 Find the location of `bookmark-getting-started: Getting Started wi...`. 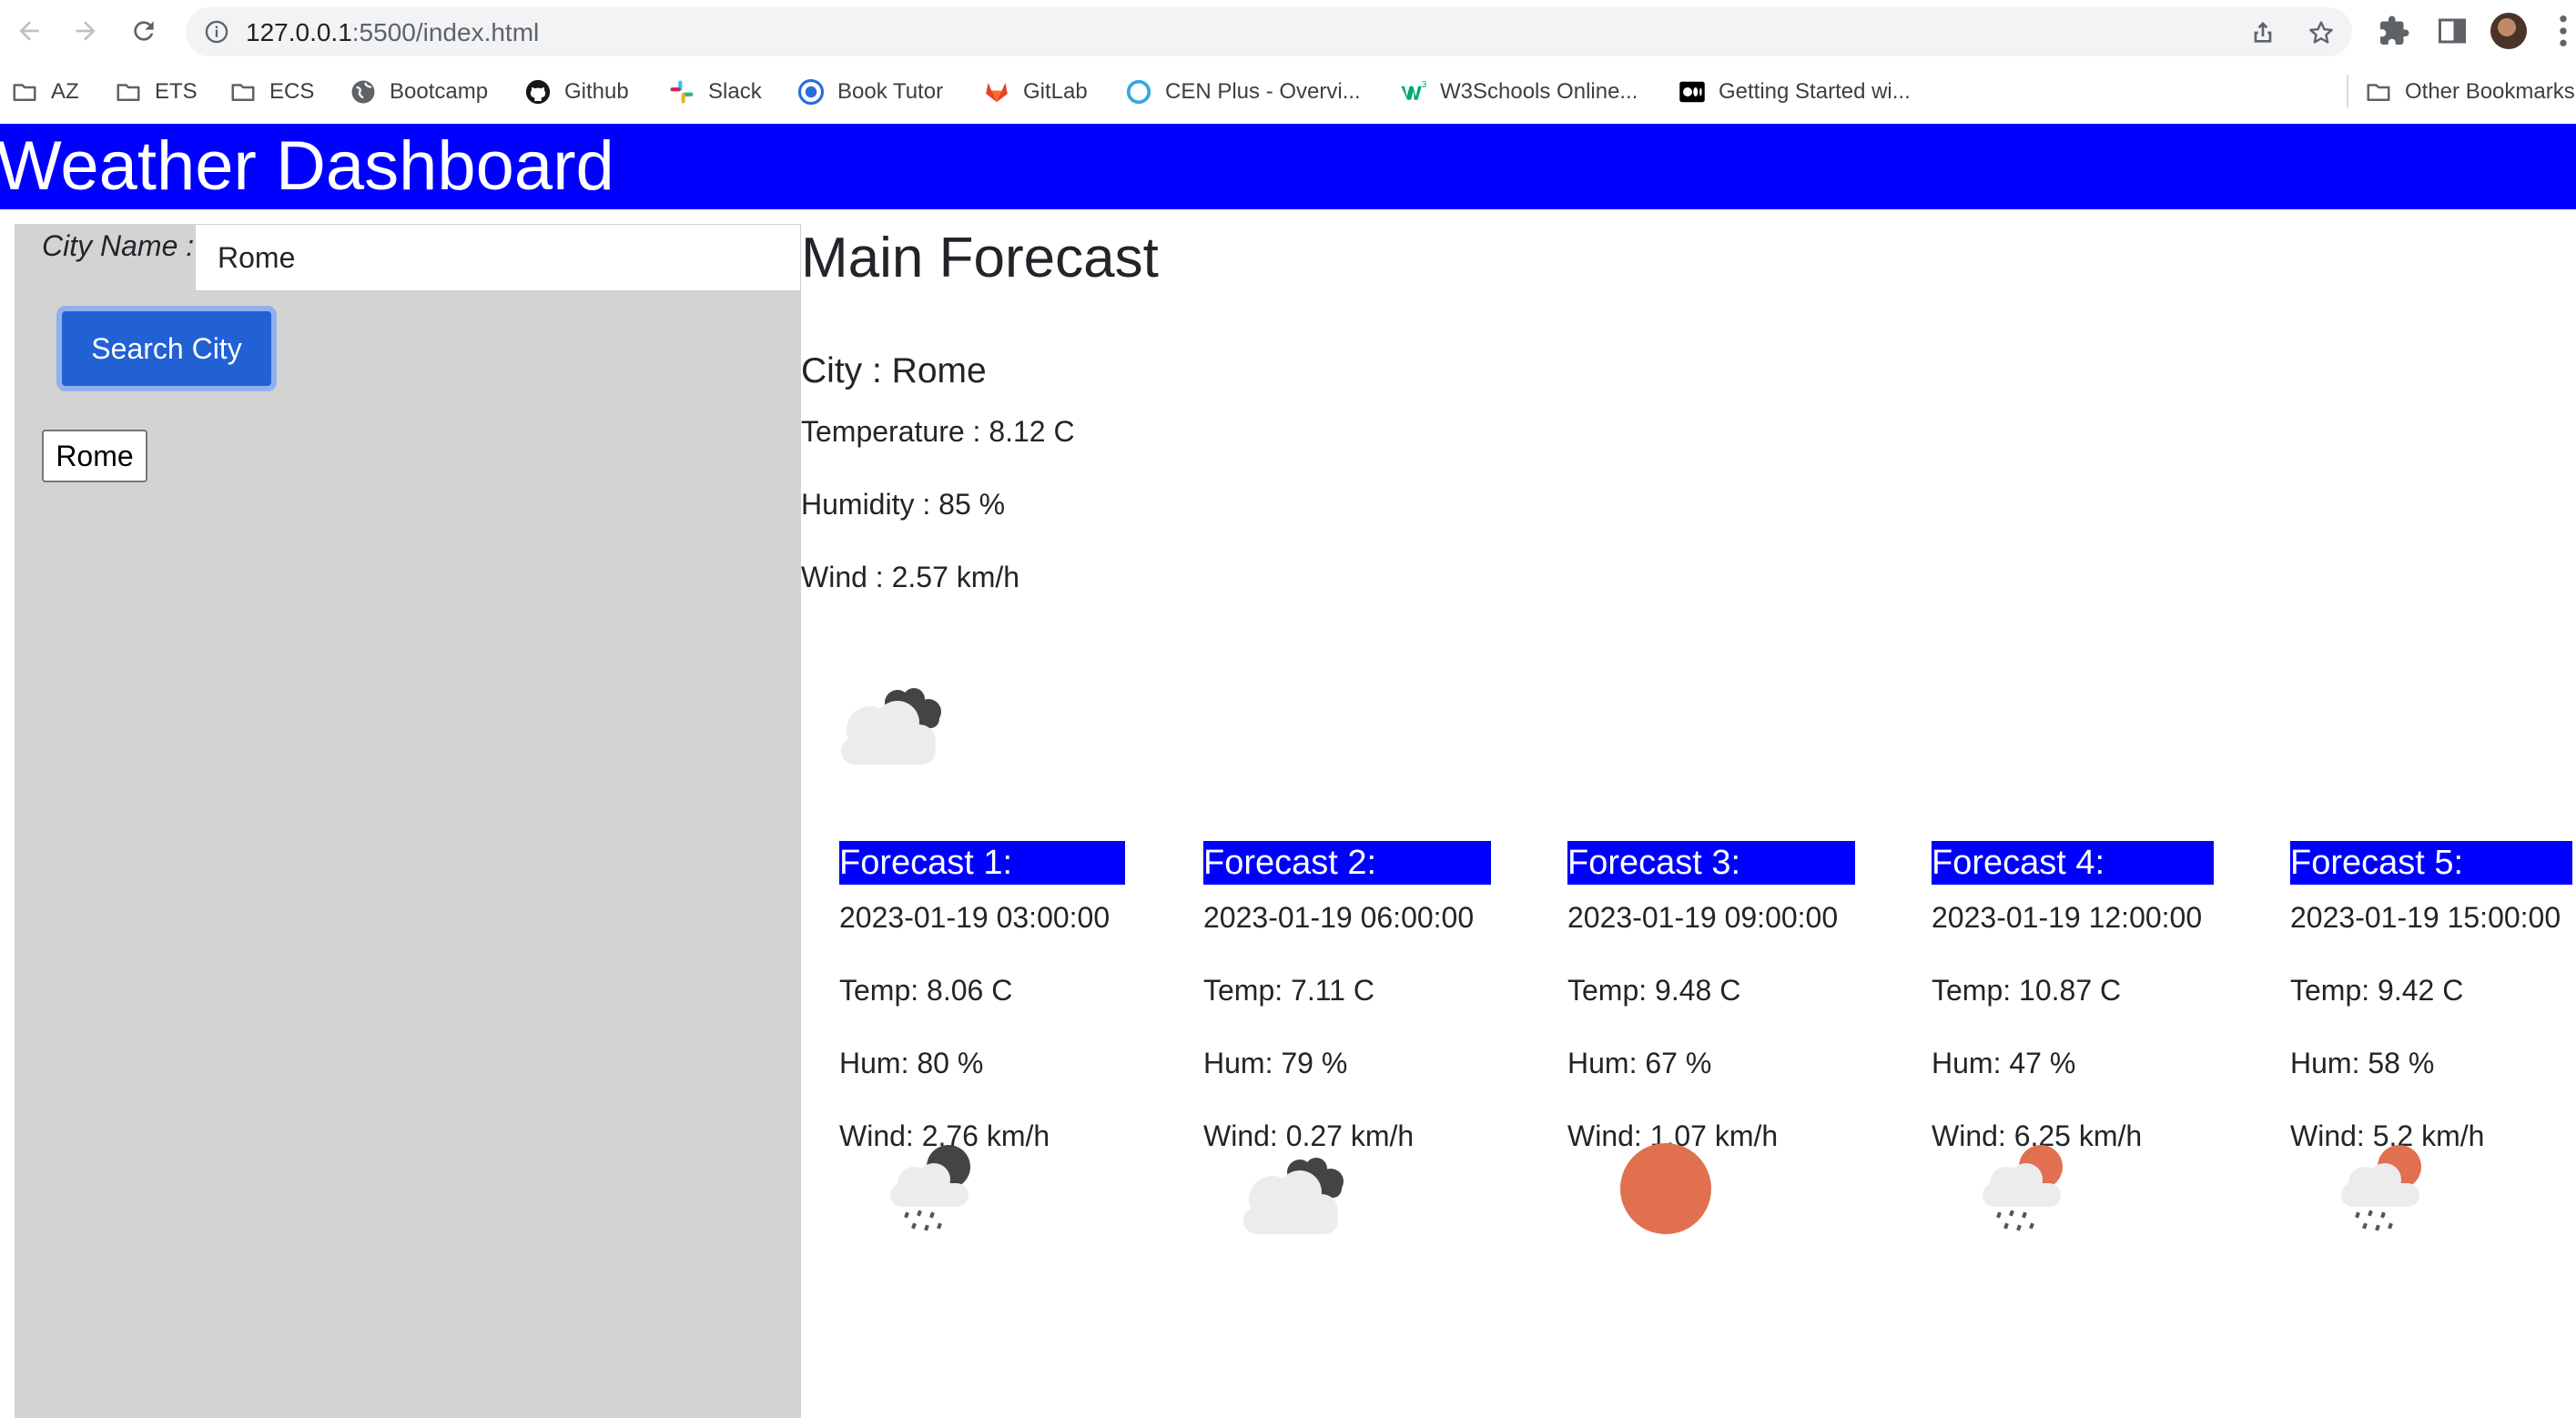

bookmark-getting-started: Getting Started wi... is located at coordinates (1794, 92).